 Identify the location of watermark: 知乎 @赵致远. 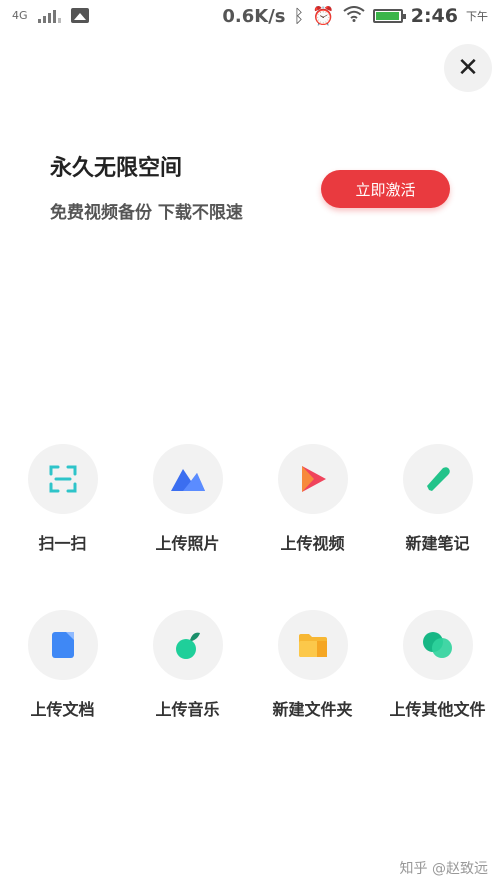
(443, 869).